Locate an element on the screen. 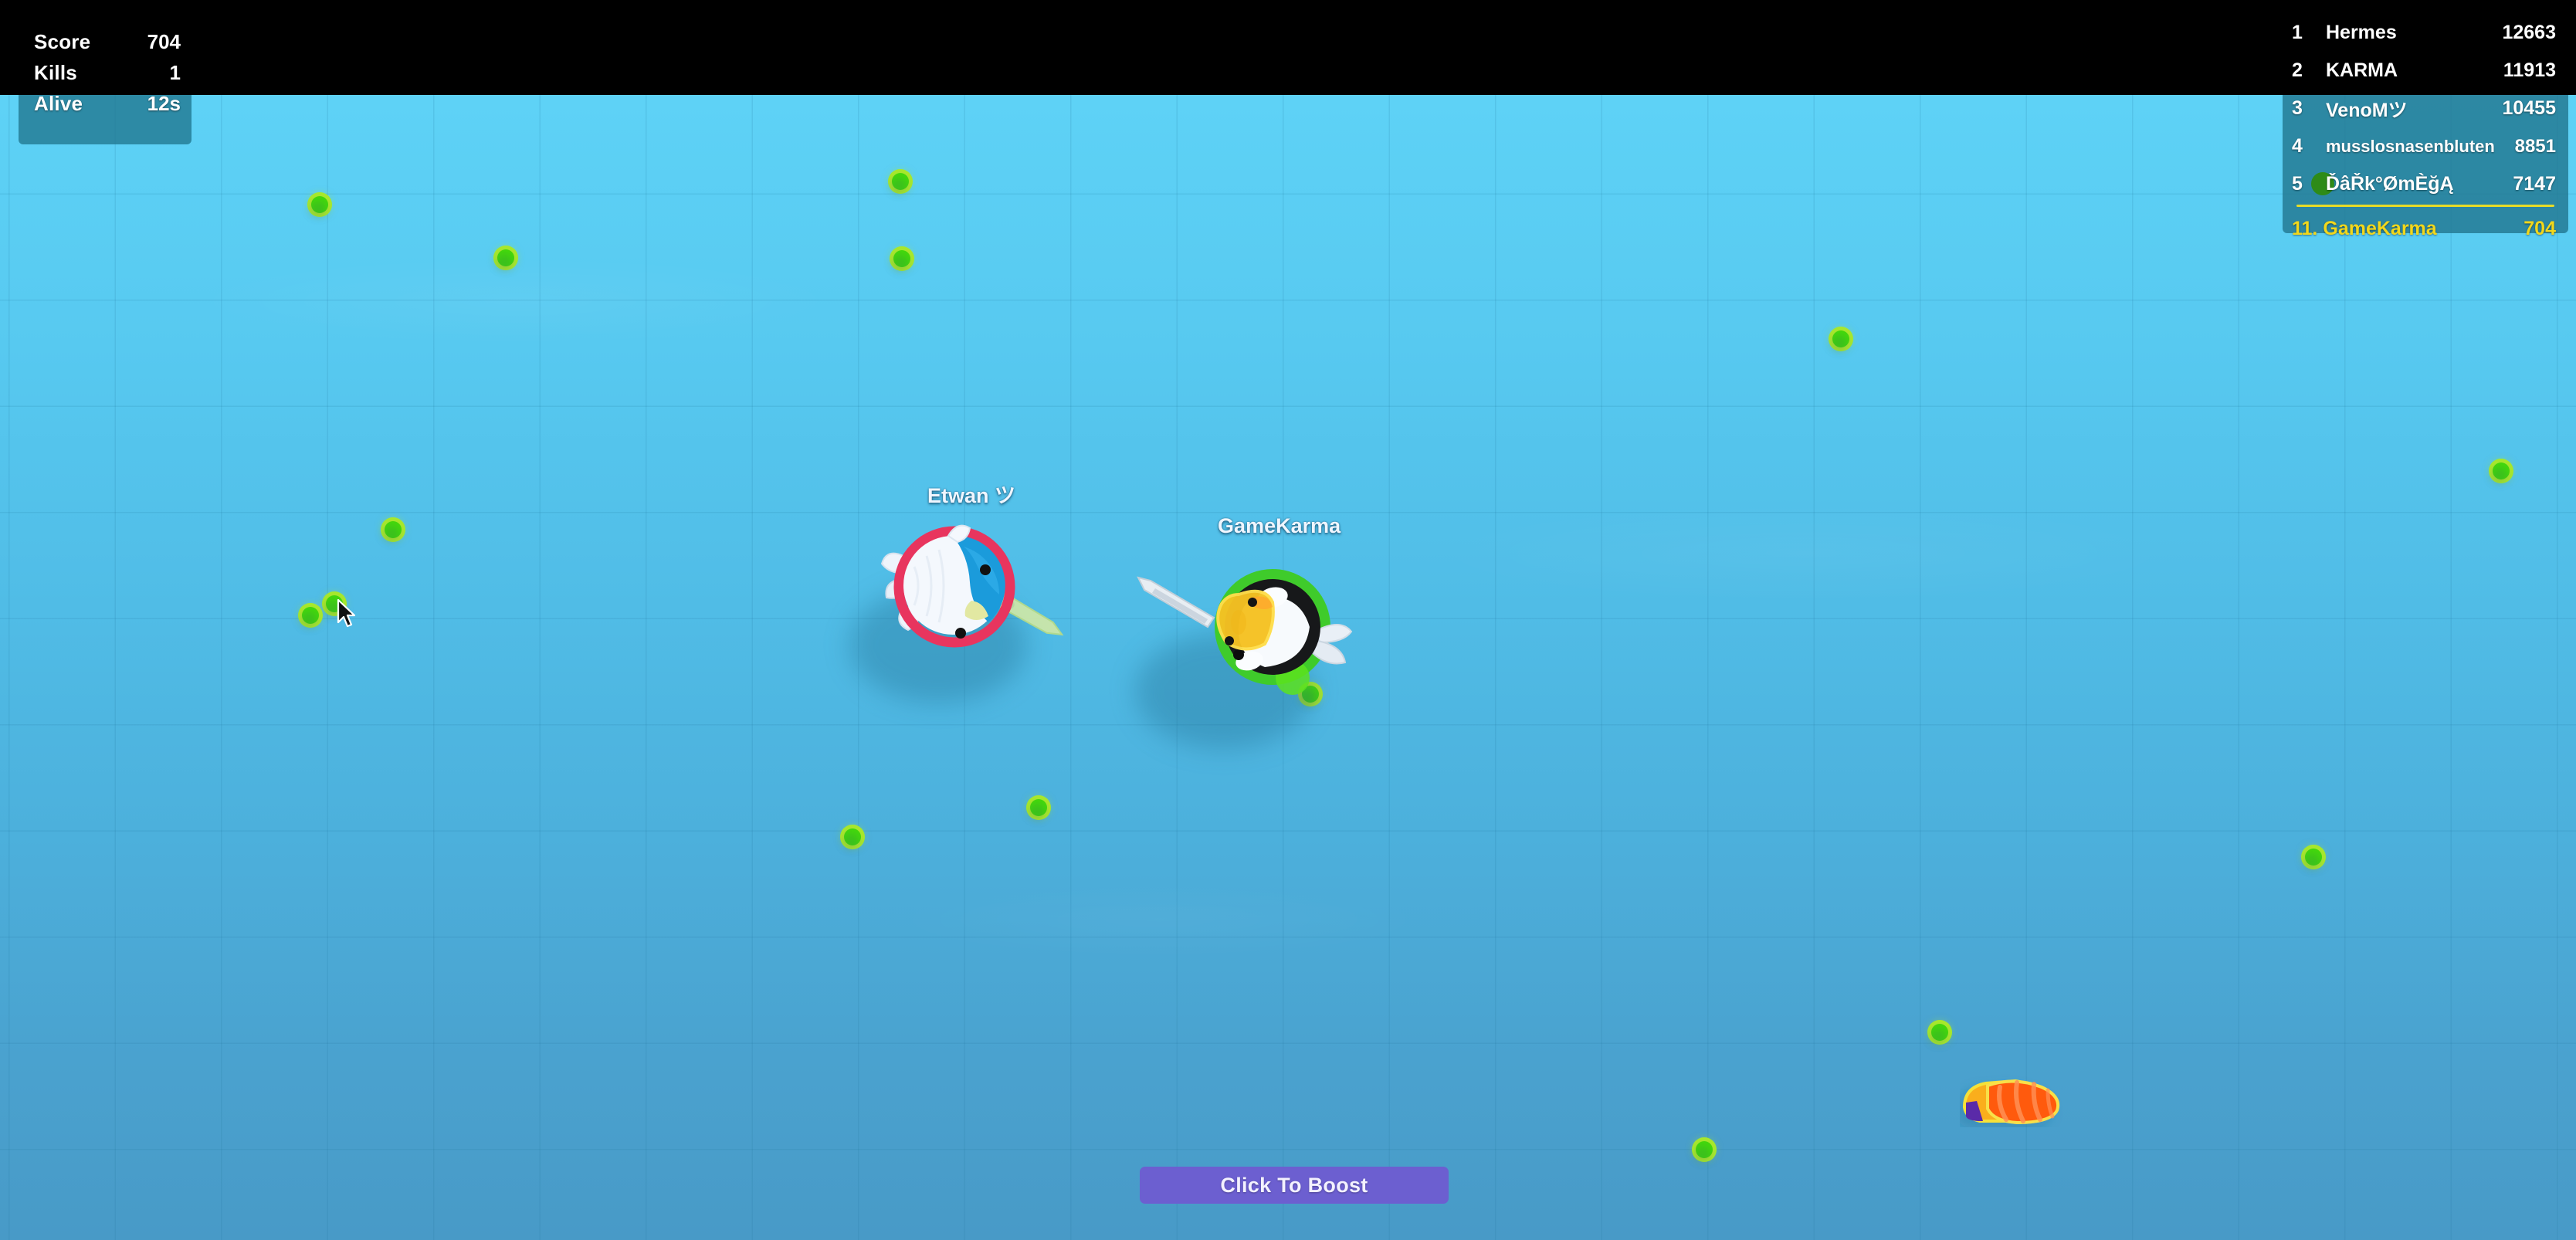 This screenshot has width=2576, height=1240. leaderboard-row: 5 ĎâŘk°ØmÈğĄ 7147 is located at coordinates (2425, 184).